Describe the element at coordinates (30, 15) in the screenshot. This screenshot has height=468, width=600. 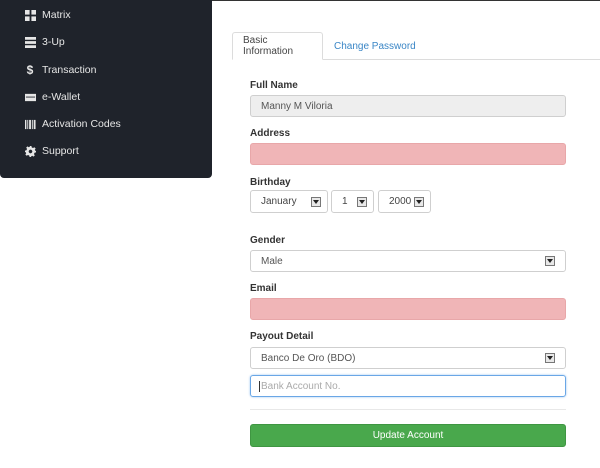
I see `grid-icon` at that location.